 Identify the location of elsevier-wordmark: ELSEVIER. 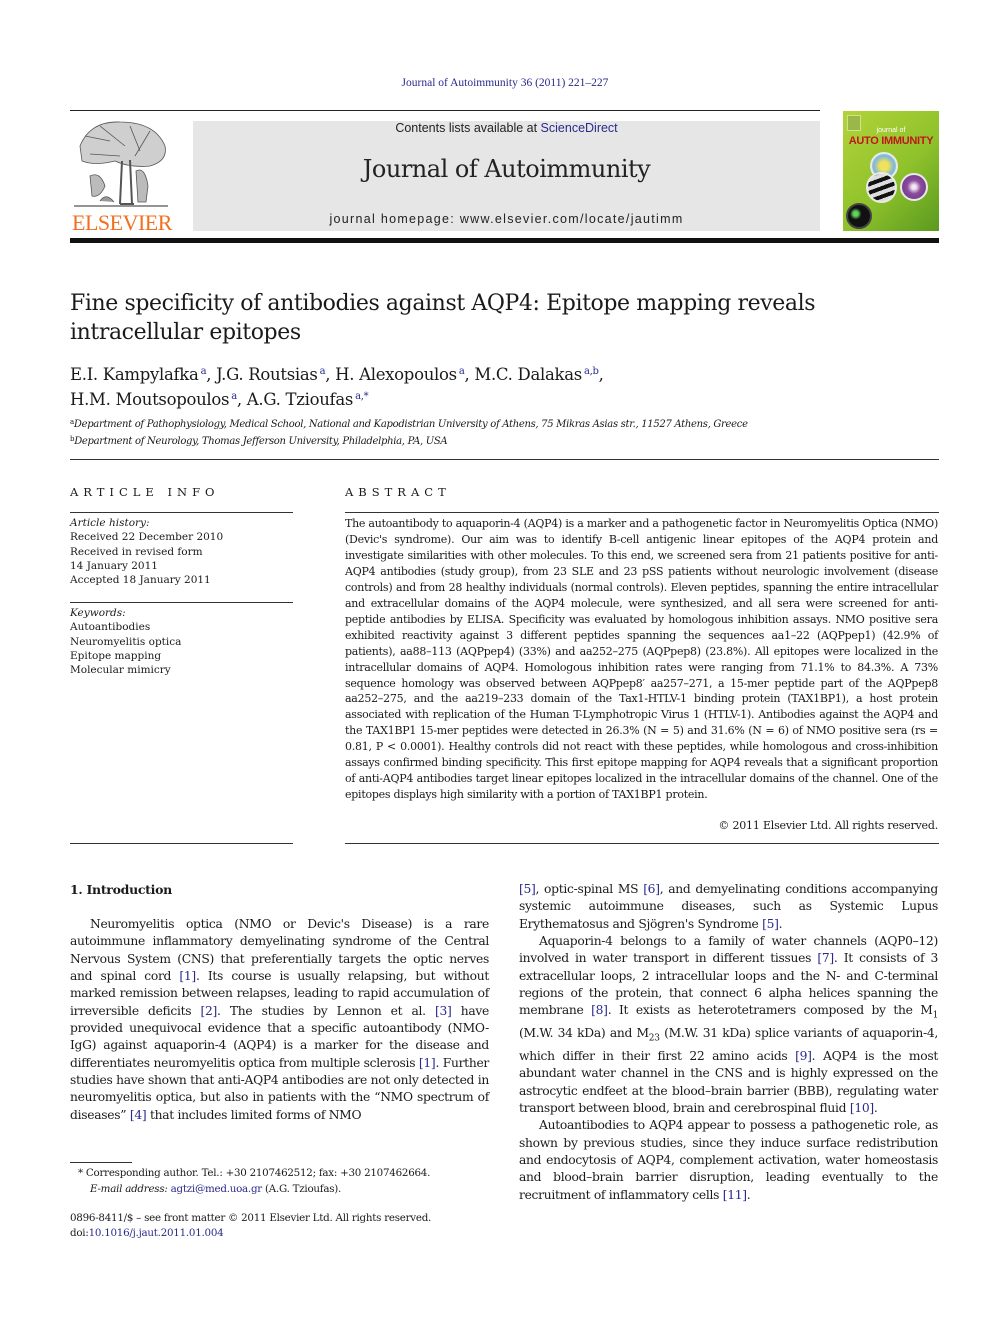
(122, 222).